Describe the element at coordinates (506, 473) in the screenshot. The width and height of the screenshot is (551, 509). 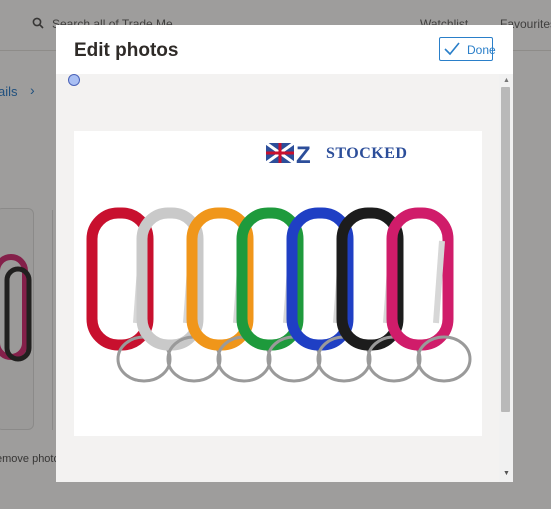
I see `scroll-down-arrow-icon: ▼` at that location.